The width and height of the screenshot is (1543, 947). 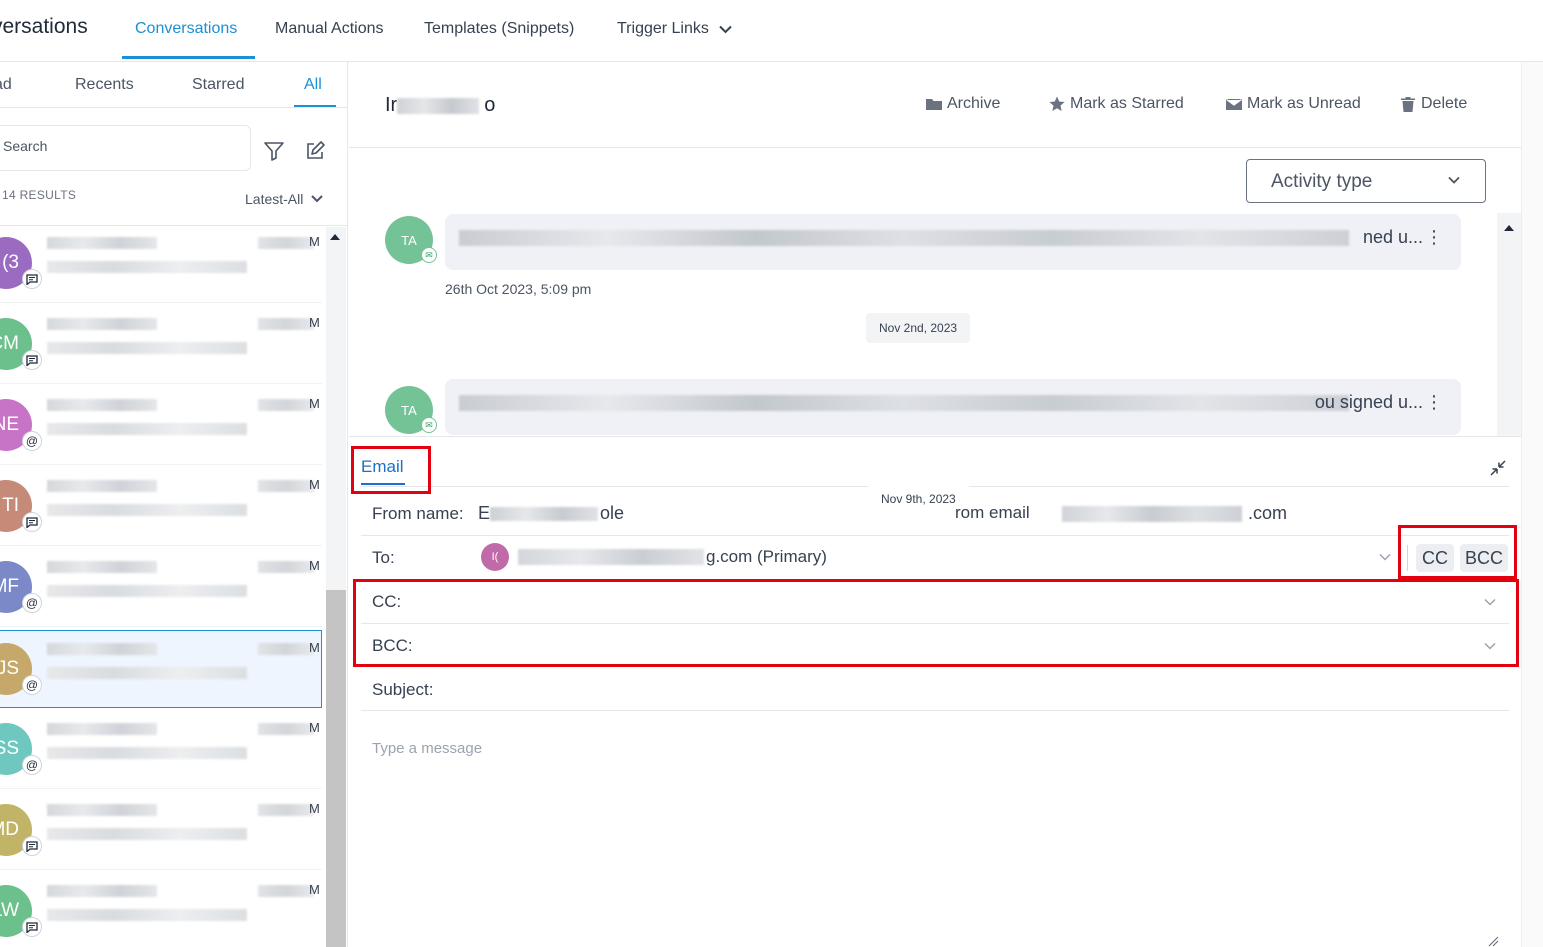 What do you see at coordinates (403, 689) in the screenshot?
I see `subject-label: Subject:` at bounding box center [403, 689].